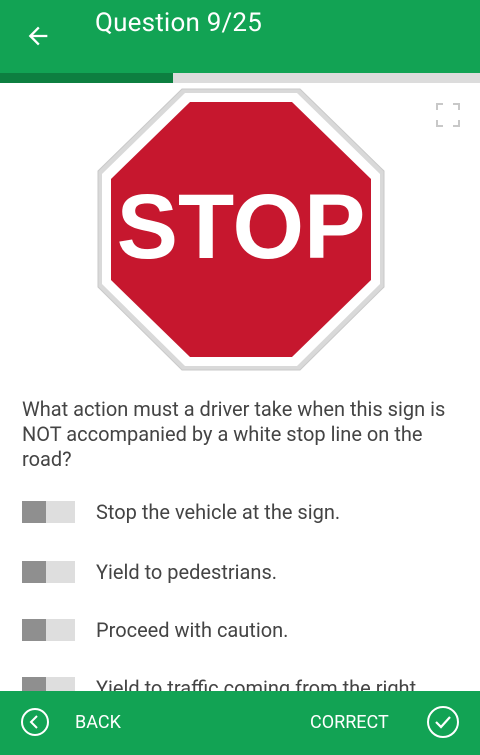  I want to click on correct-label: CORRECT, so click(349, 722).